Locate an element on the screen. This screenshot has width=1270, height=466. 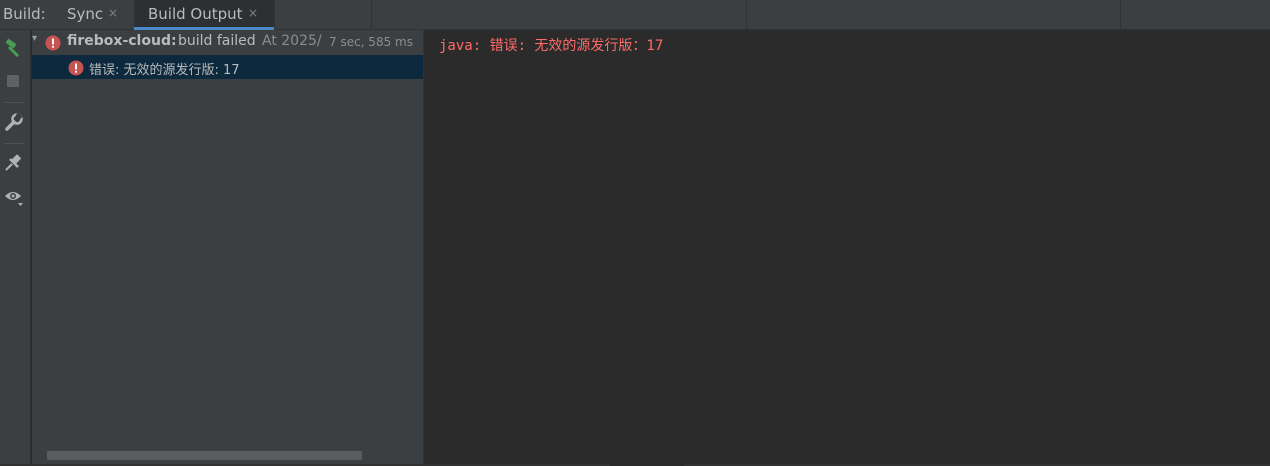
tab-sync-label: Sync is located at coordinates (85, 14).